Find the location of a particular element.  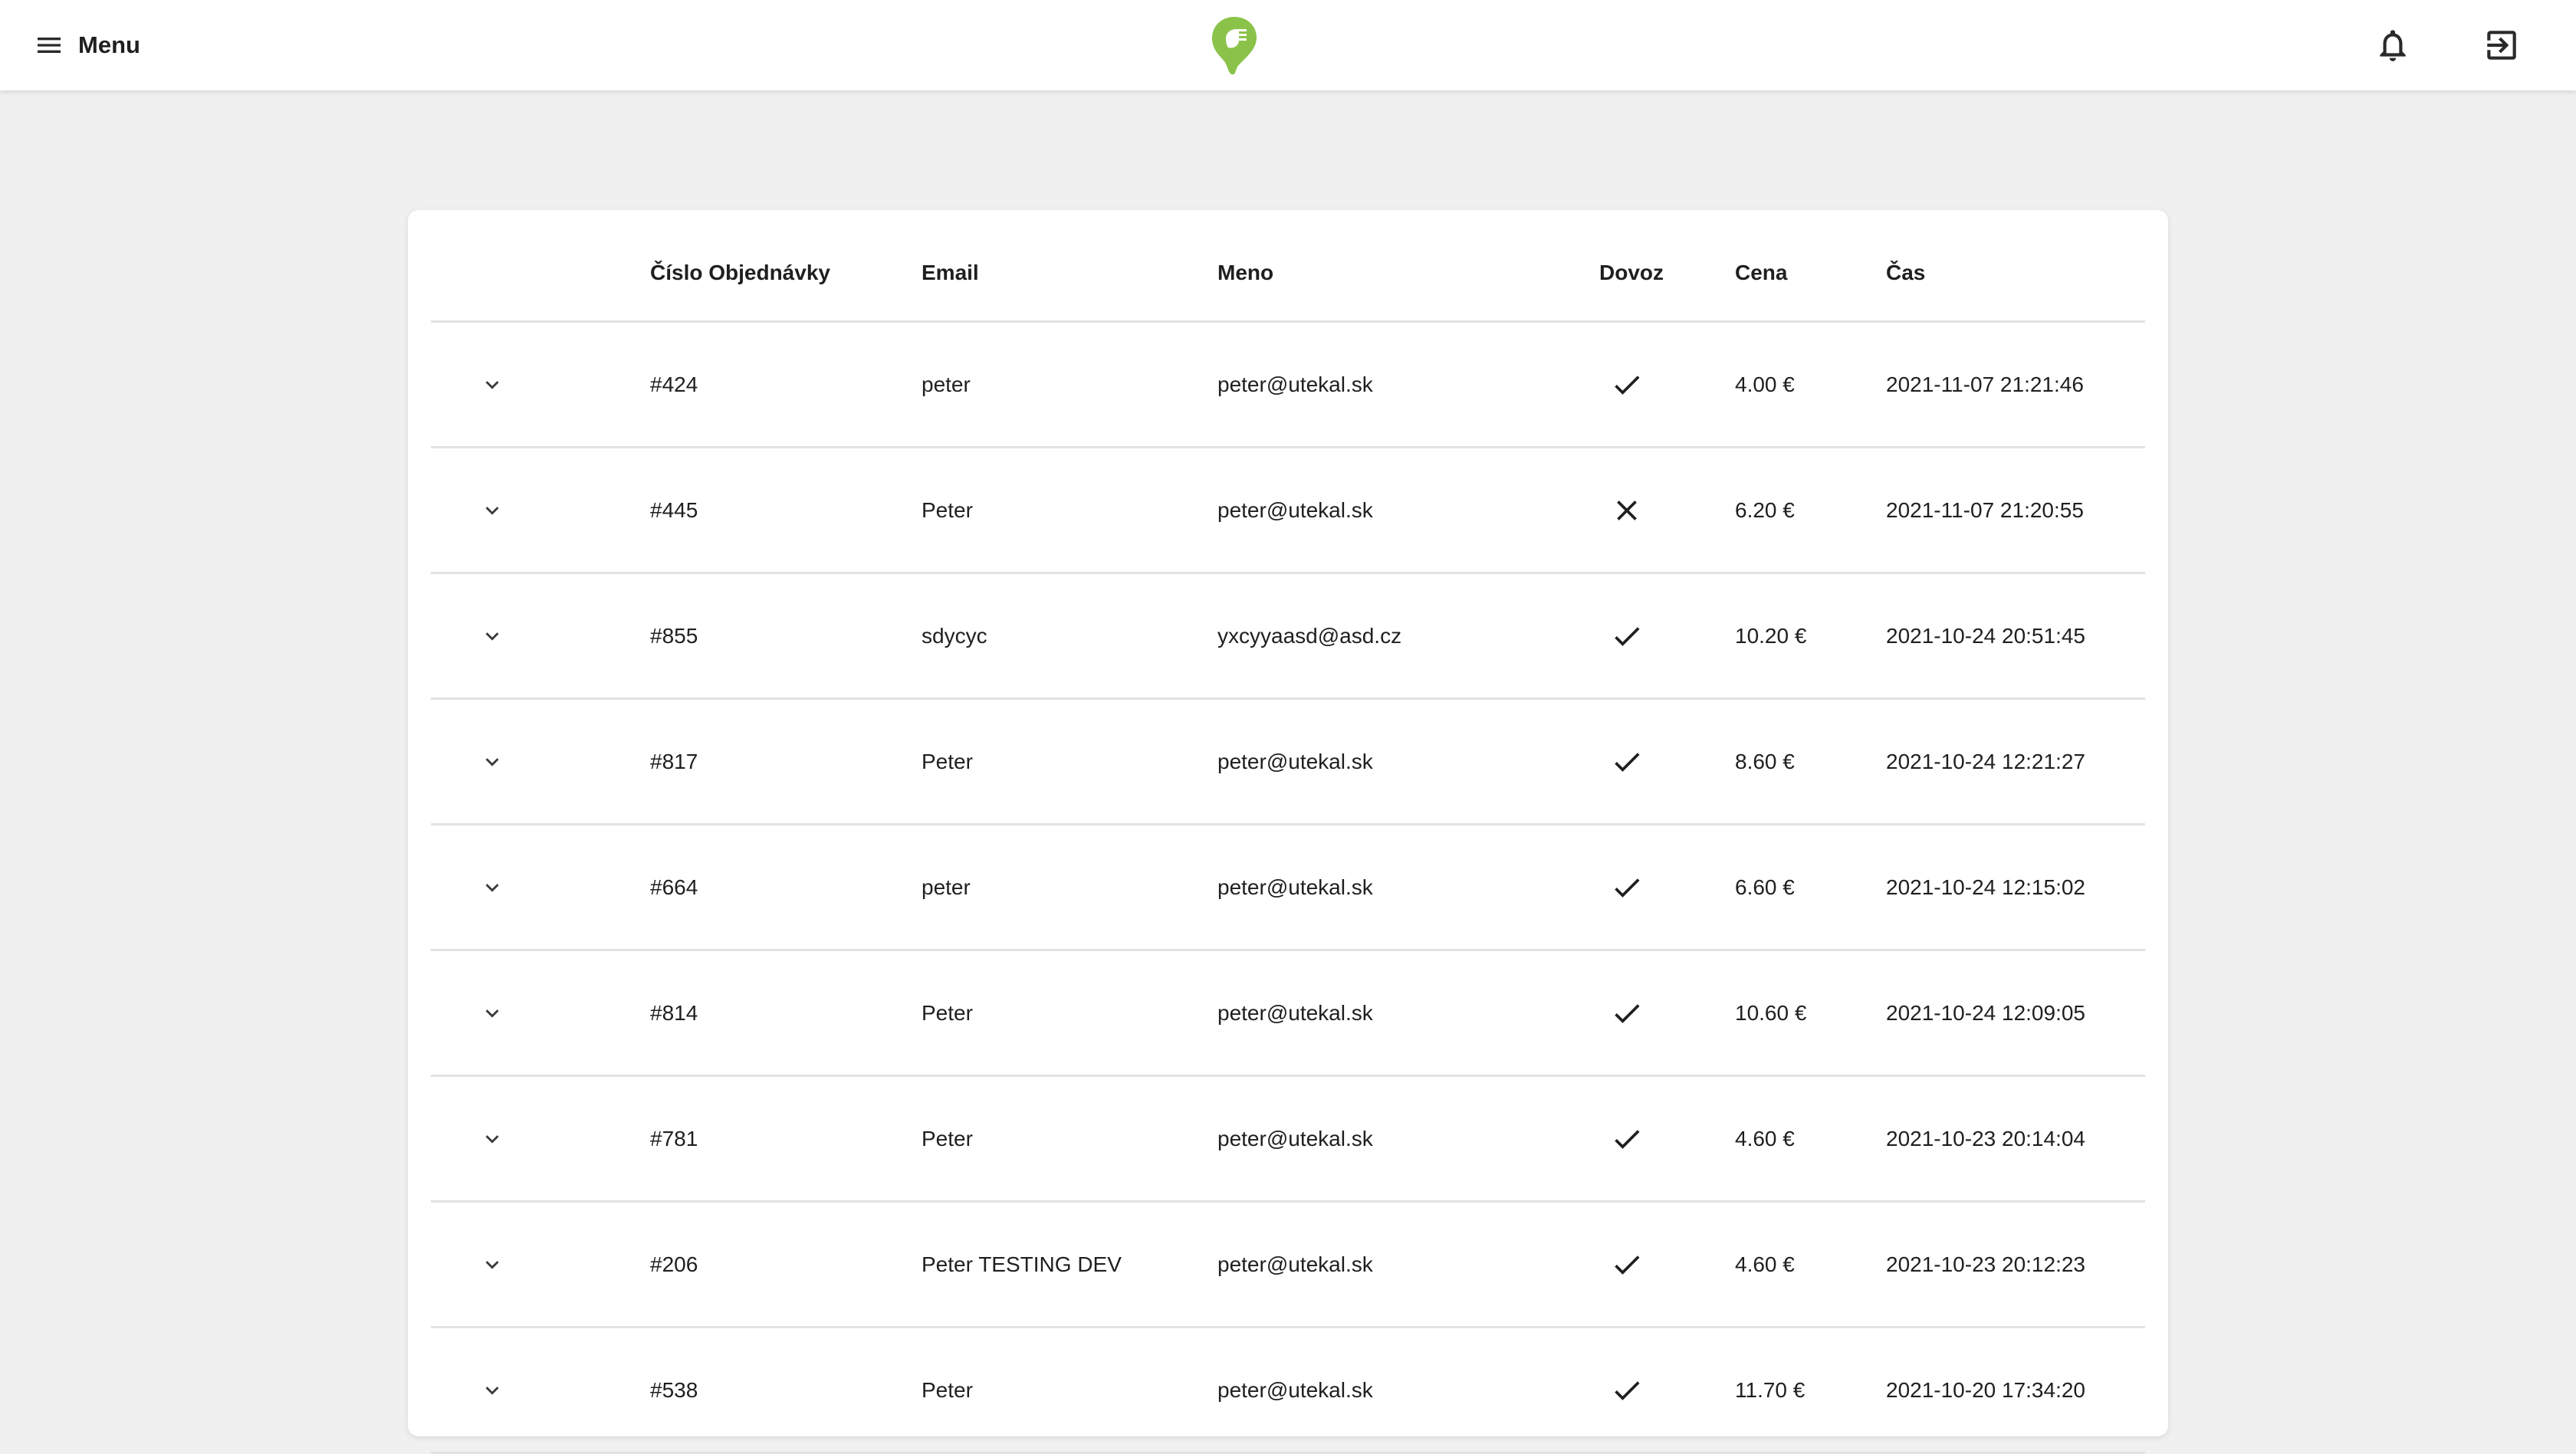

notifications-button is located at coordinates (2393, 45).